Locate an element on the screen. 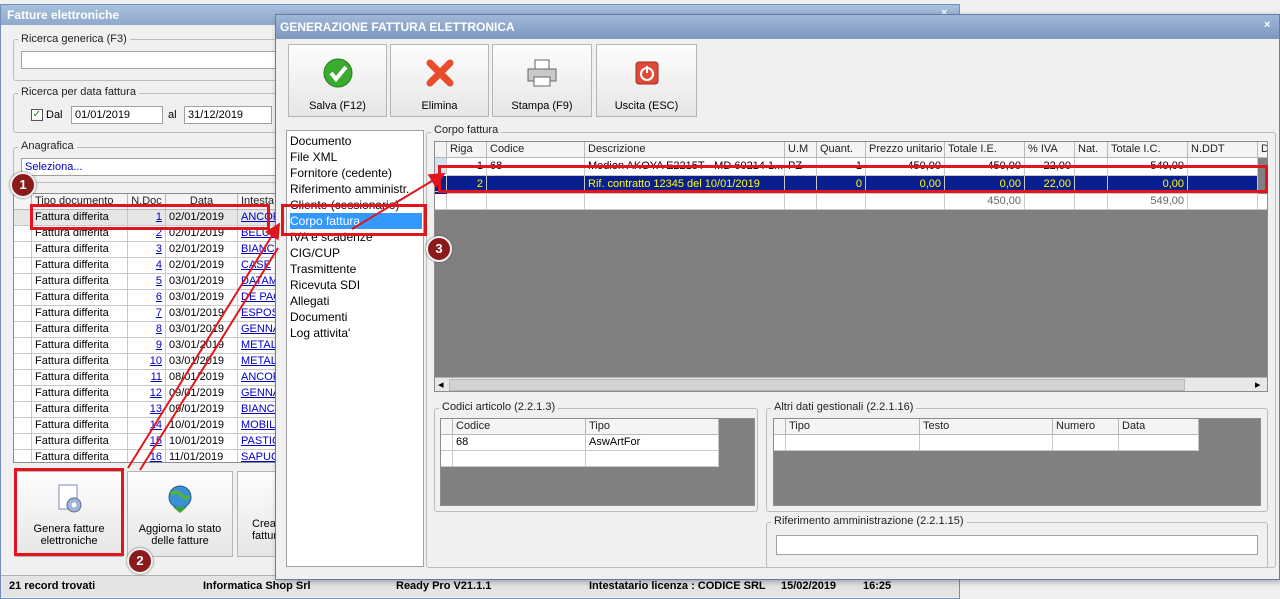  badge-2: 2 is located at coordinates (140, 561).